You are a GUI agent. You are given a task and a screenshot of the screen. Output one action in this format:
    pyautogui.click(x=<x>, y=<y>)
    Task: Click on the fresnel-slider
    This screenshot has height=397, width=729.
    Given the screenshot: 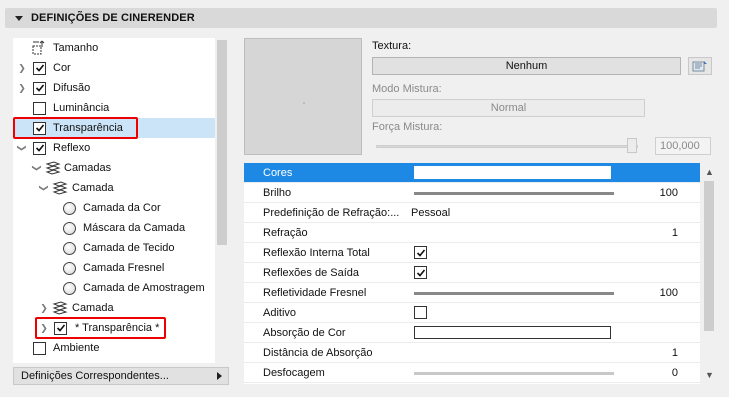 What is the action you would take?
    pyautogui.click(x=514, y=293)
    